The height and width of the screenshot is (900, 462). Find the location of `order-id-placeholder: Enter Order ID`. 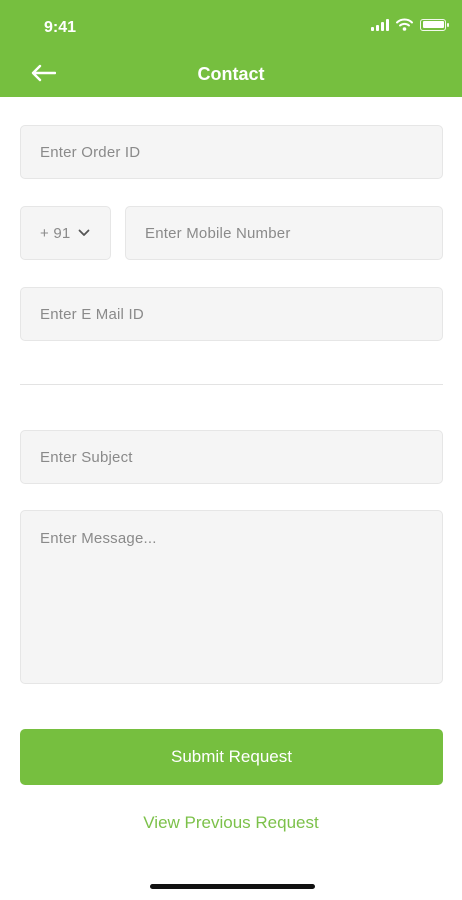

order-id-placeholder: Enter Order ID is located at coordinates (90, 152).